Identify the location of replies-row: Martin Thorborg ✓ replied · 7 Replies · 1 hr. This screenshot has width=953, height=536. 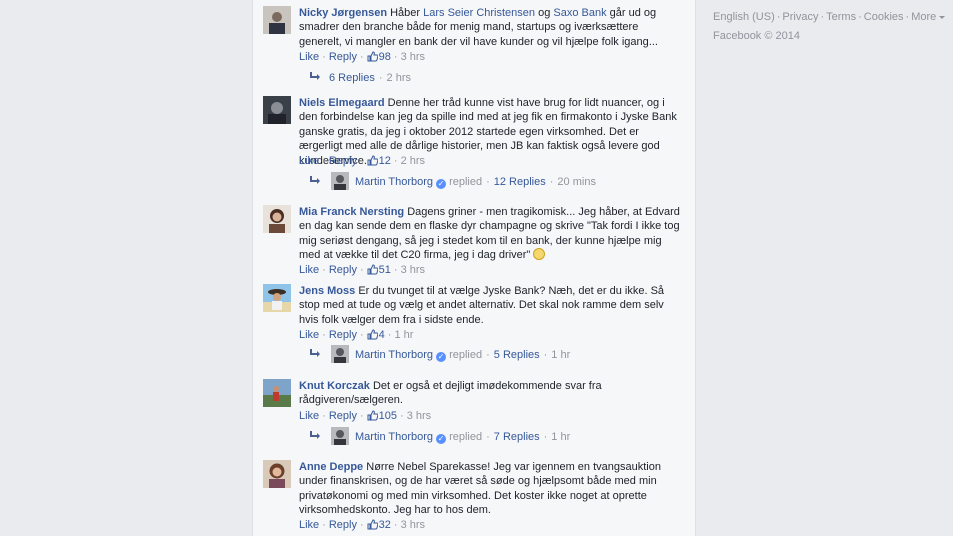
(439, 437).